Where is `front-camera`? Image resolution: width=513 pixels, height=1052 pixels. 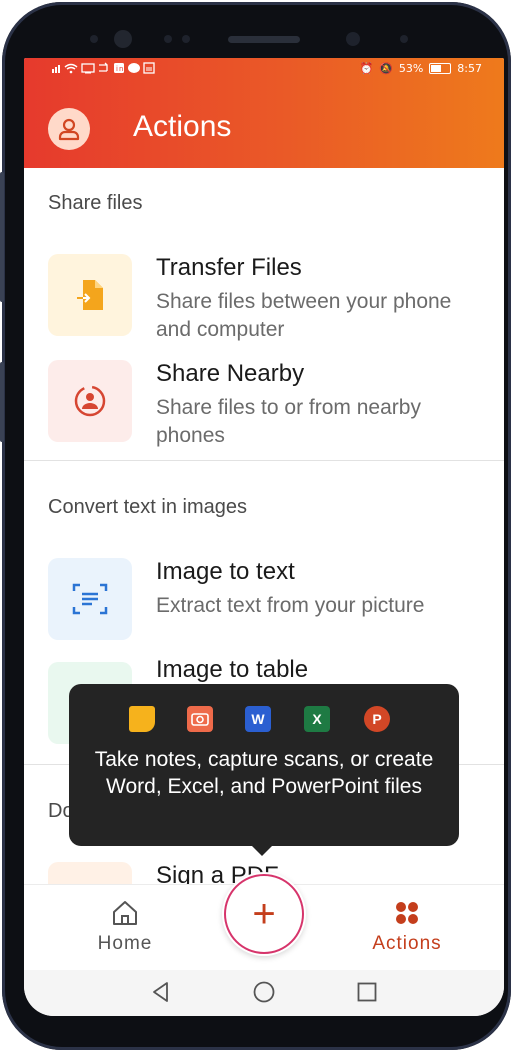
front-camera is located at coordinates (123, 39).